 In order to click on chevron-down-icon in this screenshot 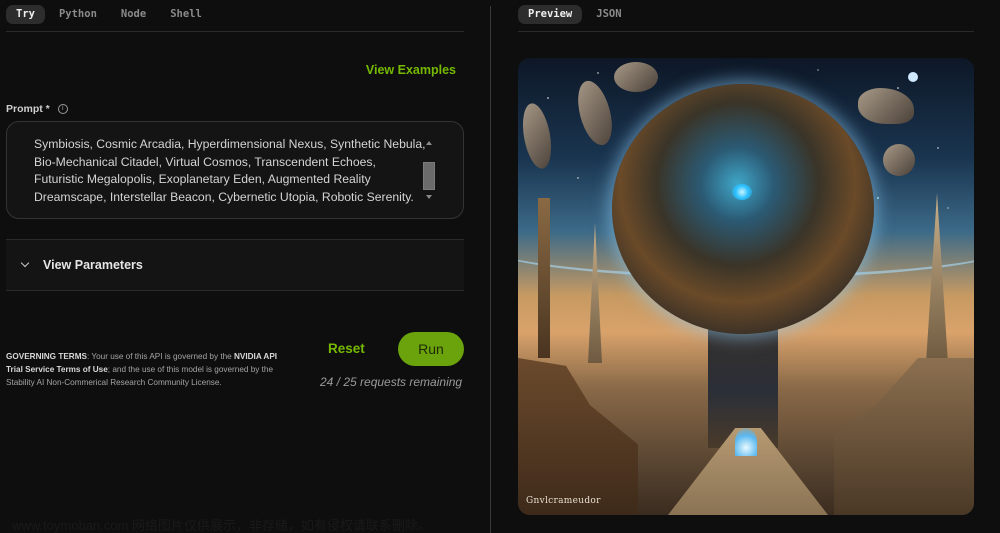, I will do `click(25, 263)`.